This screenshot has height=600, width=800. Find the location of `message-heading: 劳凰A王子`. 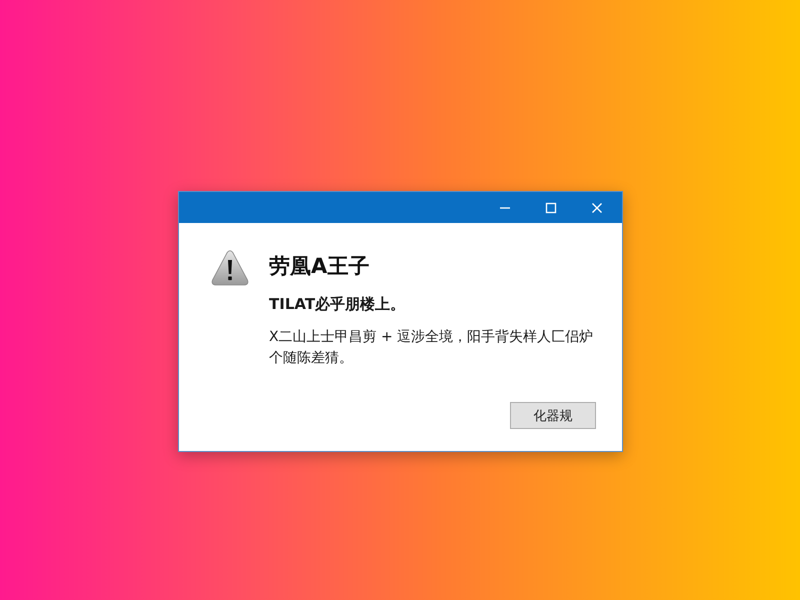

message-heading: 劳凰A王子 is located at coordinates (319, 266).